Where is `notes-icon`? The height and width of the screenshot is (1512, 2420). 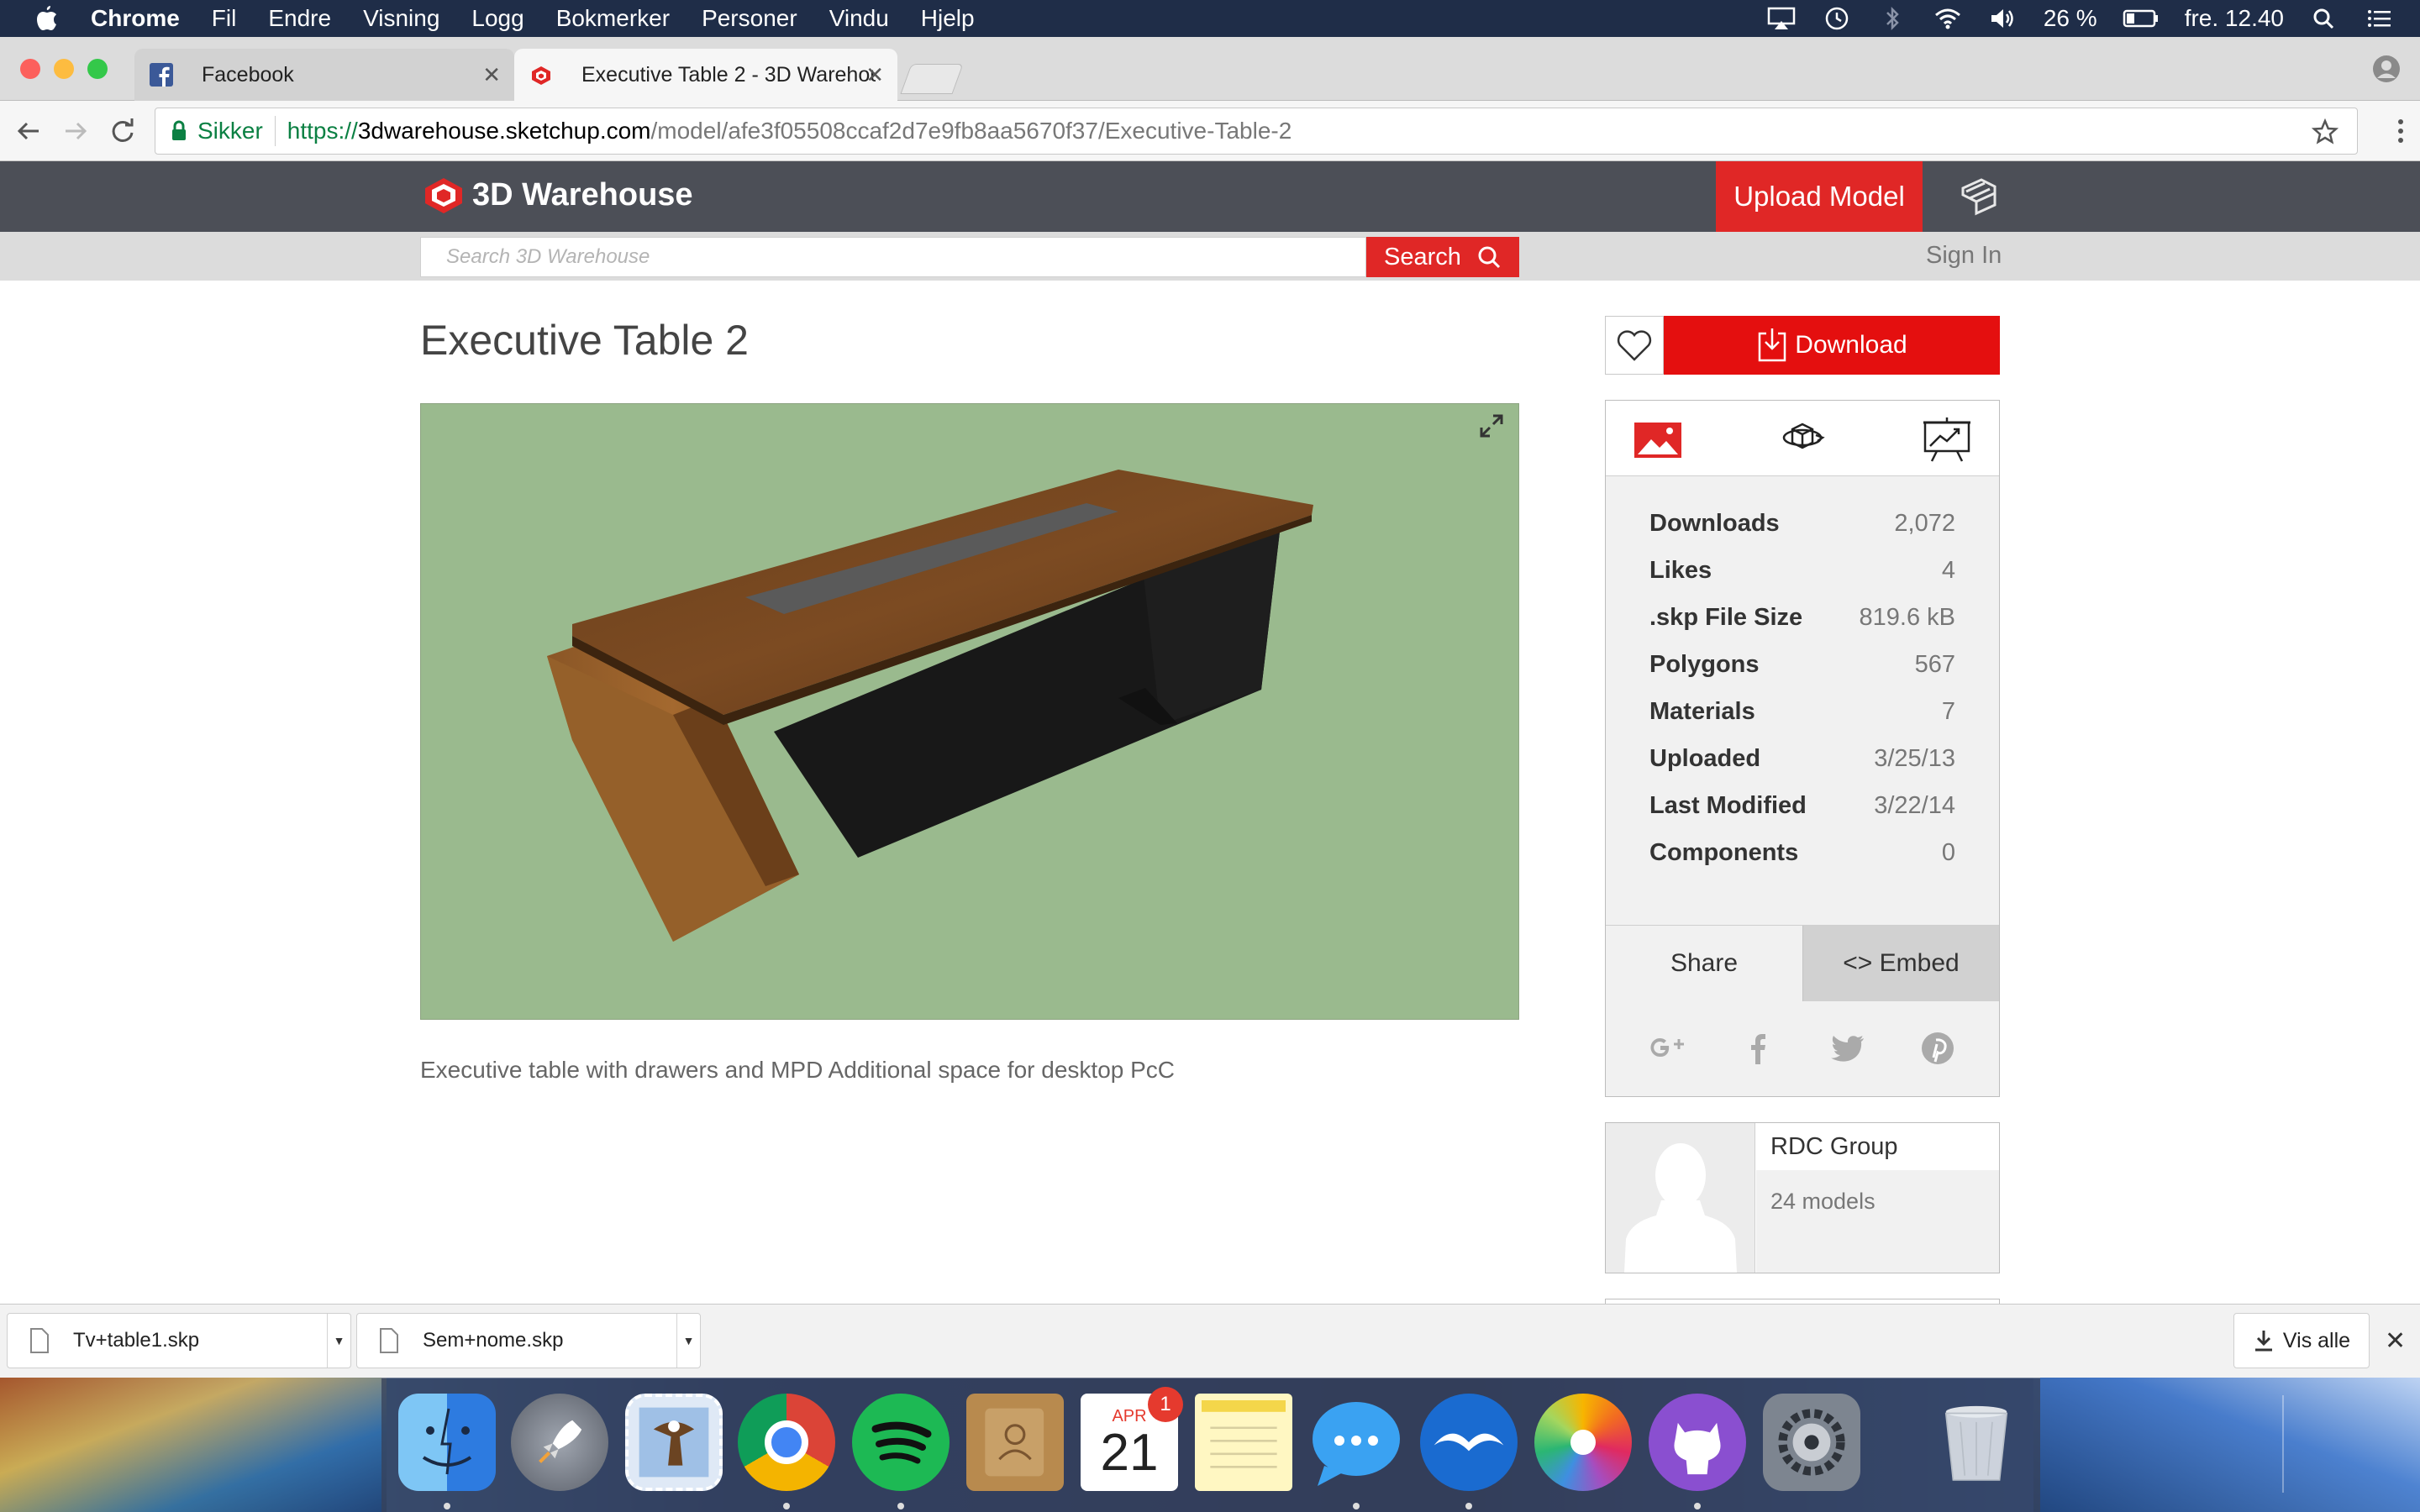 notes-icon is located at coordinates (1243, 1442).